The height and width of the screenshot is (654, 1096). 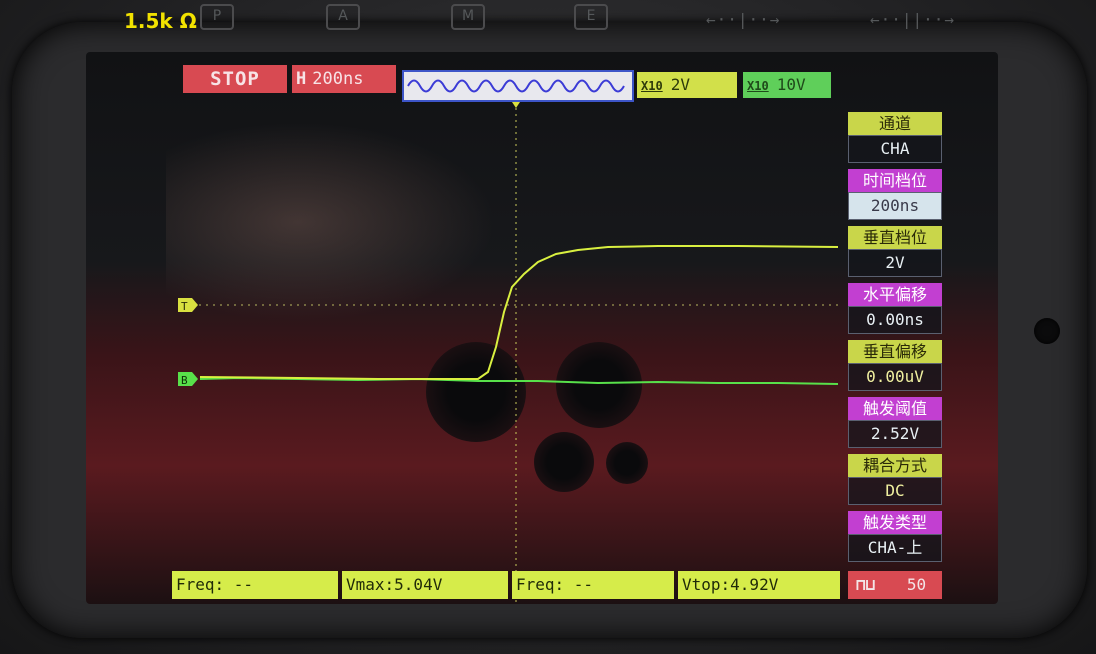 What do you see at coordinates (866, 584) in the screenshot?
I see `pulse-icon: ⊓⊔` at bounding box center [866, 584].